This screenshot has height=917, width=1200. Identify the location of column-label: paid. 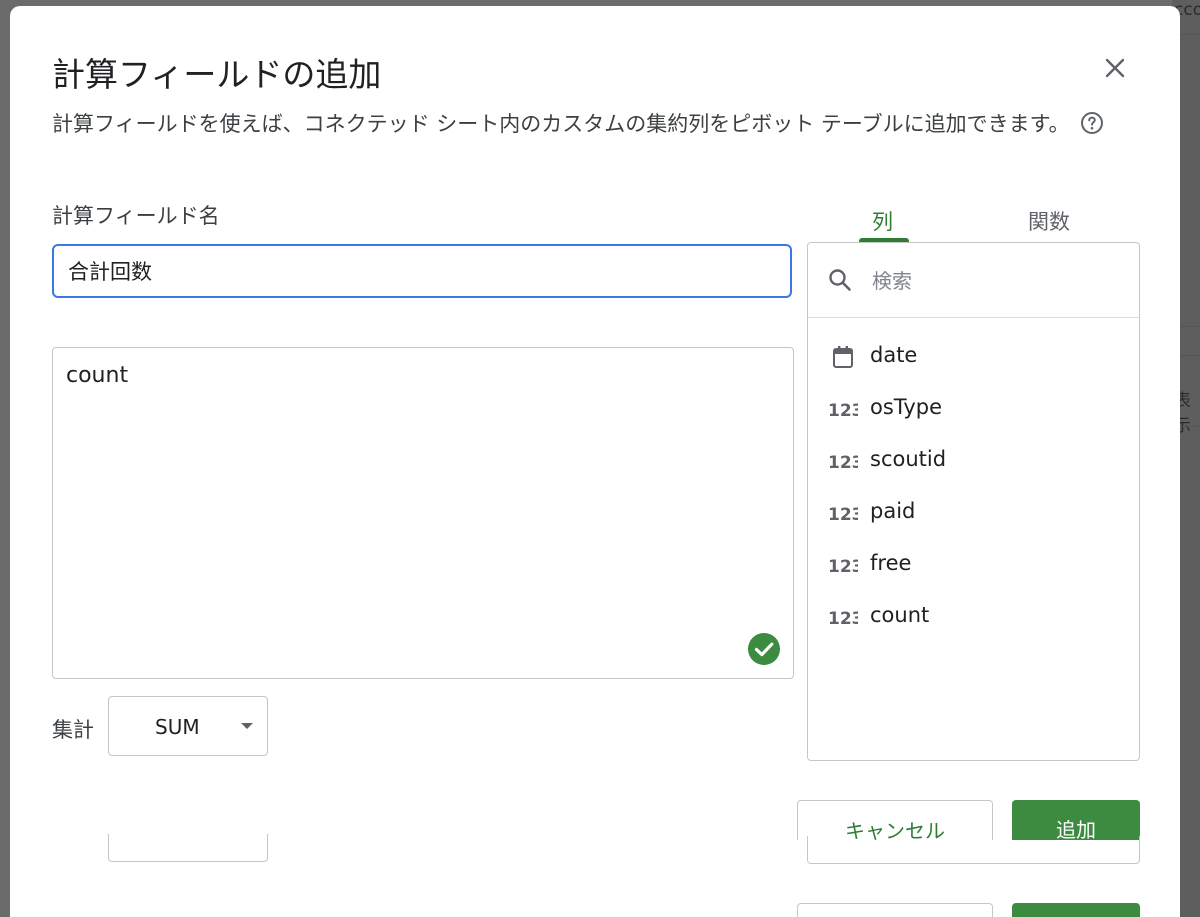
(893, 511).